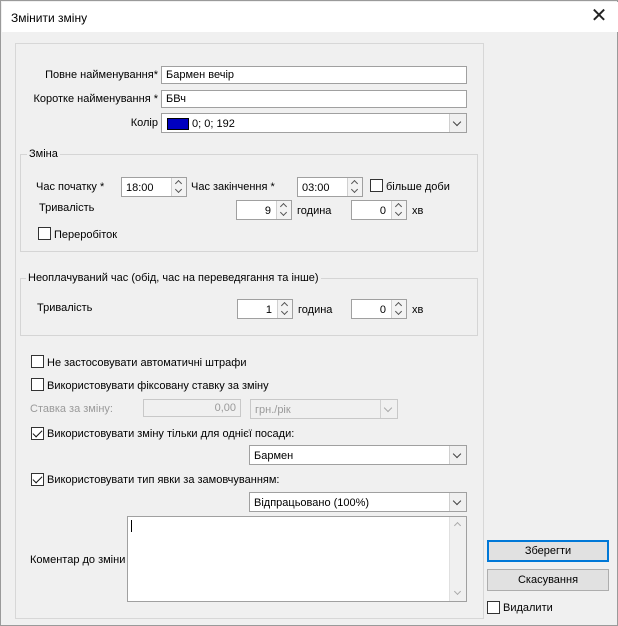 Image resolution: width=618 pixels, height=626 pixels. Describe the element at coordinates (548, 580) in the screenshot. I see `cancel-button: Скасування` at that location.